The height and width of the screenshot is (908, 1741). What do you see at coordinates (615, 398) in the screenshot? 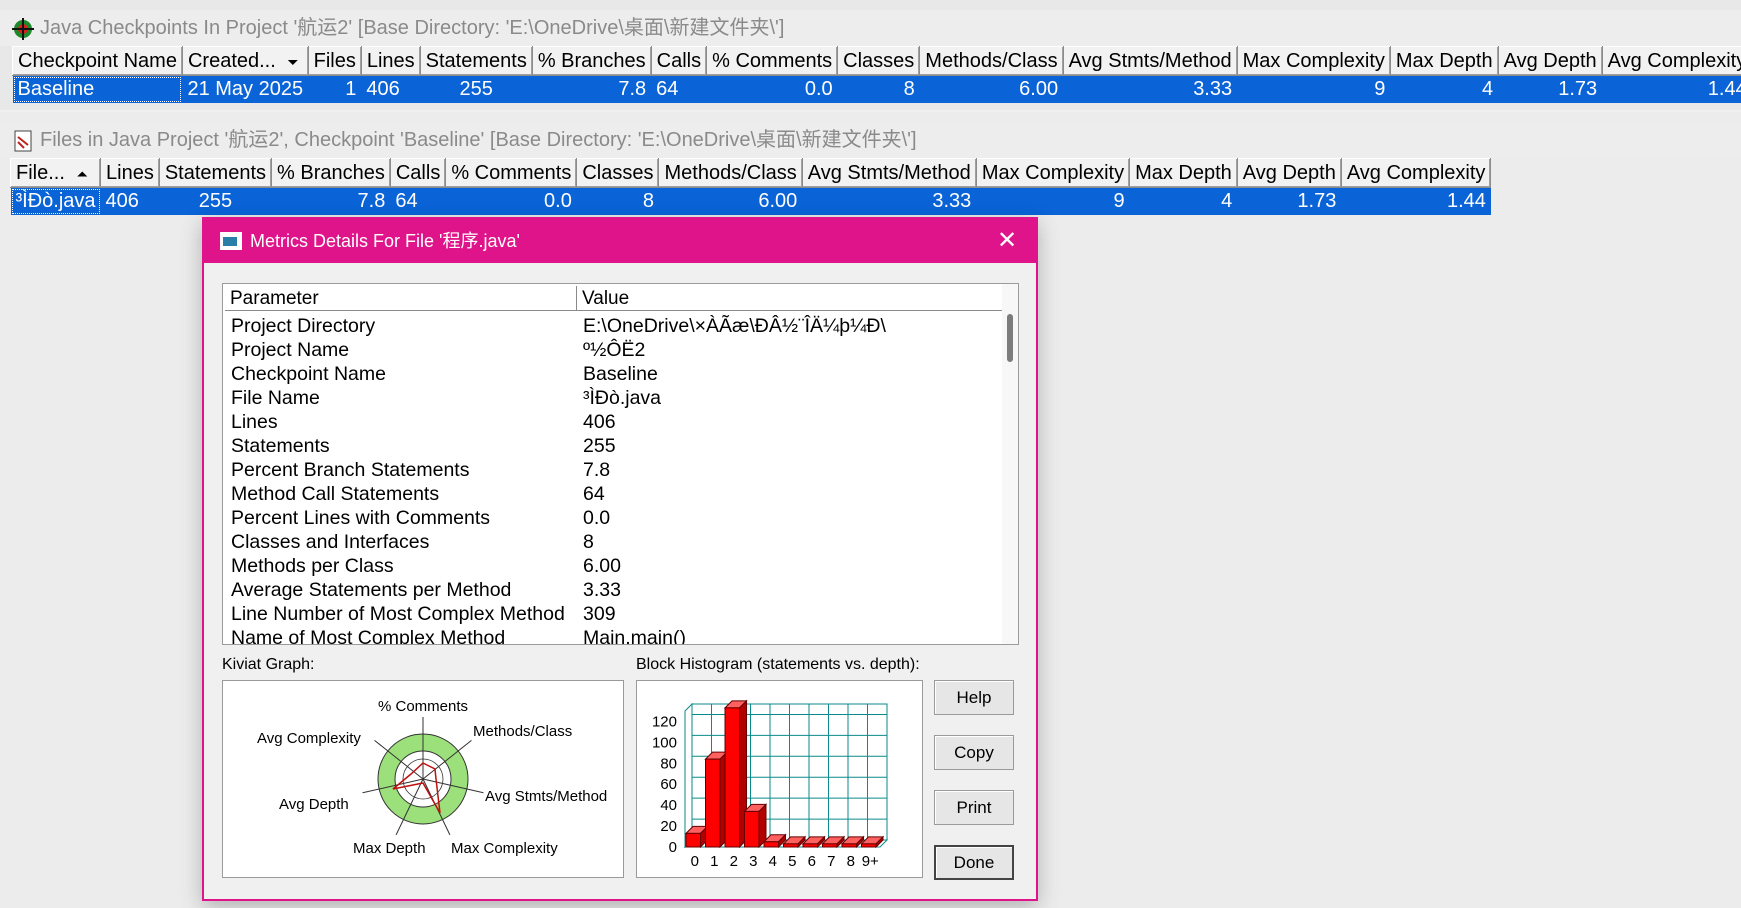
I see `list-item: File Name ³ÌÐò.java` at bounding box center [615, 398].